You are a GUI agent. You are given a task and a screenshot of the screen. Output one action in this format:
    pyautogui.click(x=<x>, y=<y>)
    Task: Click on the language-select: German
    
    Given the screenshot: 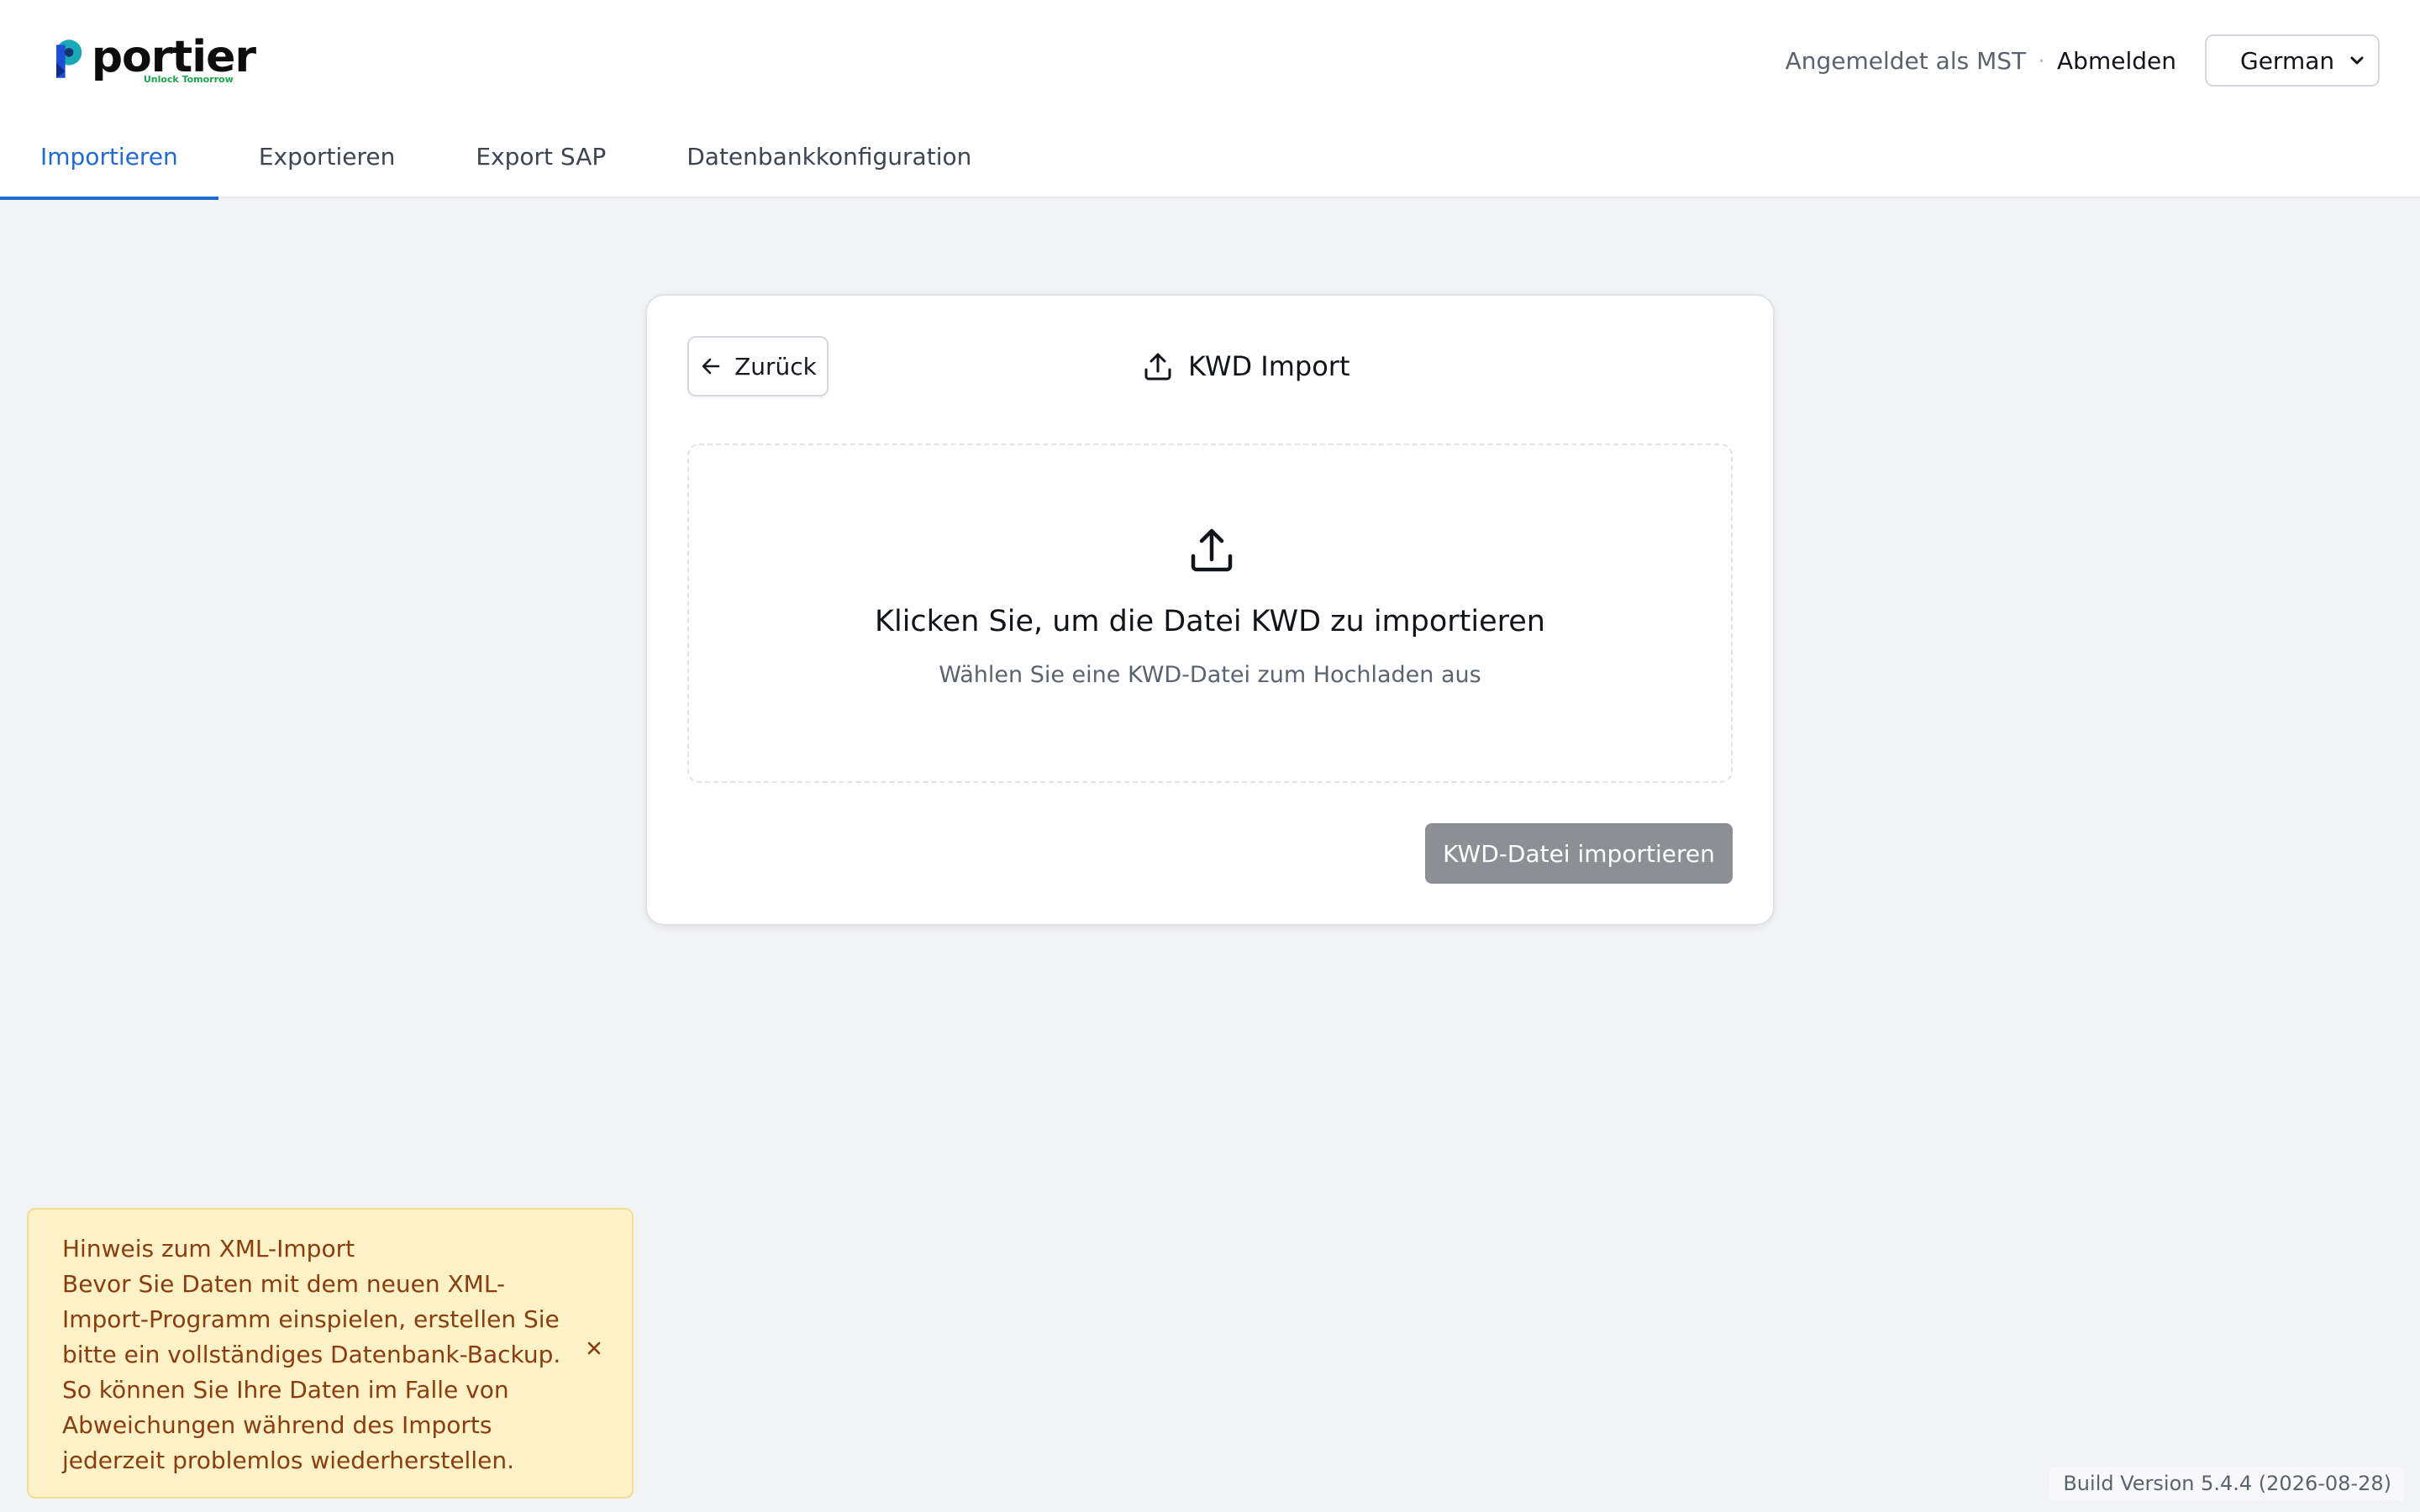 What is the action you would take?
    pyautogui.click(x=2292, y=60)
    